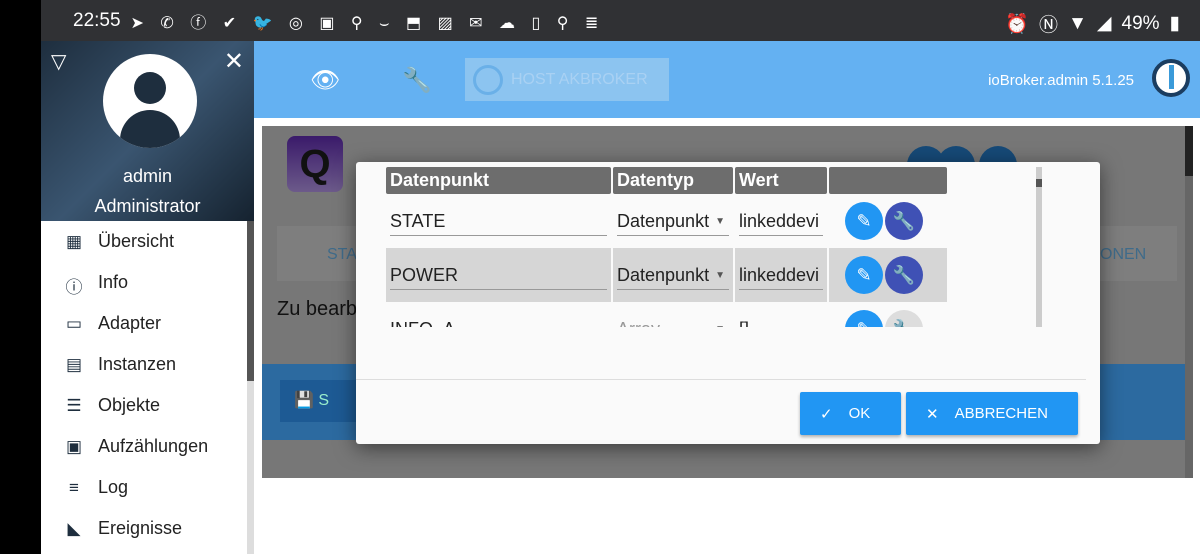 The width and height of the screenshot is (1200, 554). I want to click on table-row: POWER Datenpunkt ▼ linkeddevi ✎ 🔧, so click(666, 275).